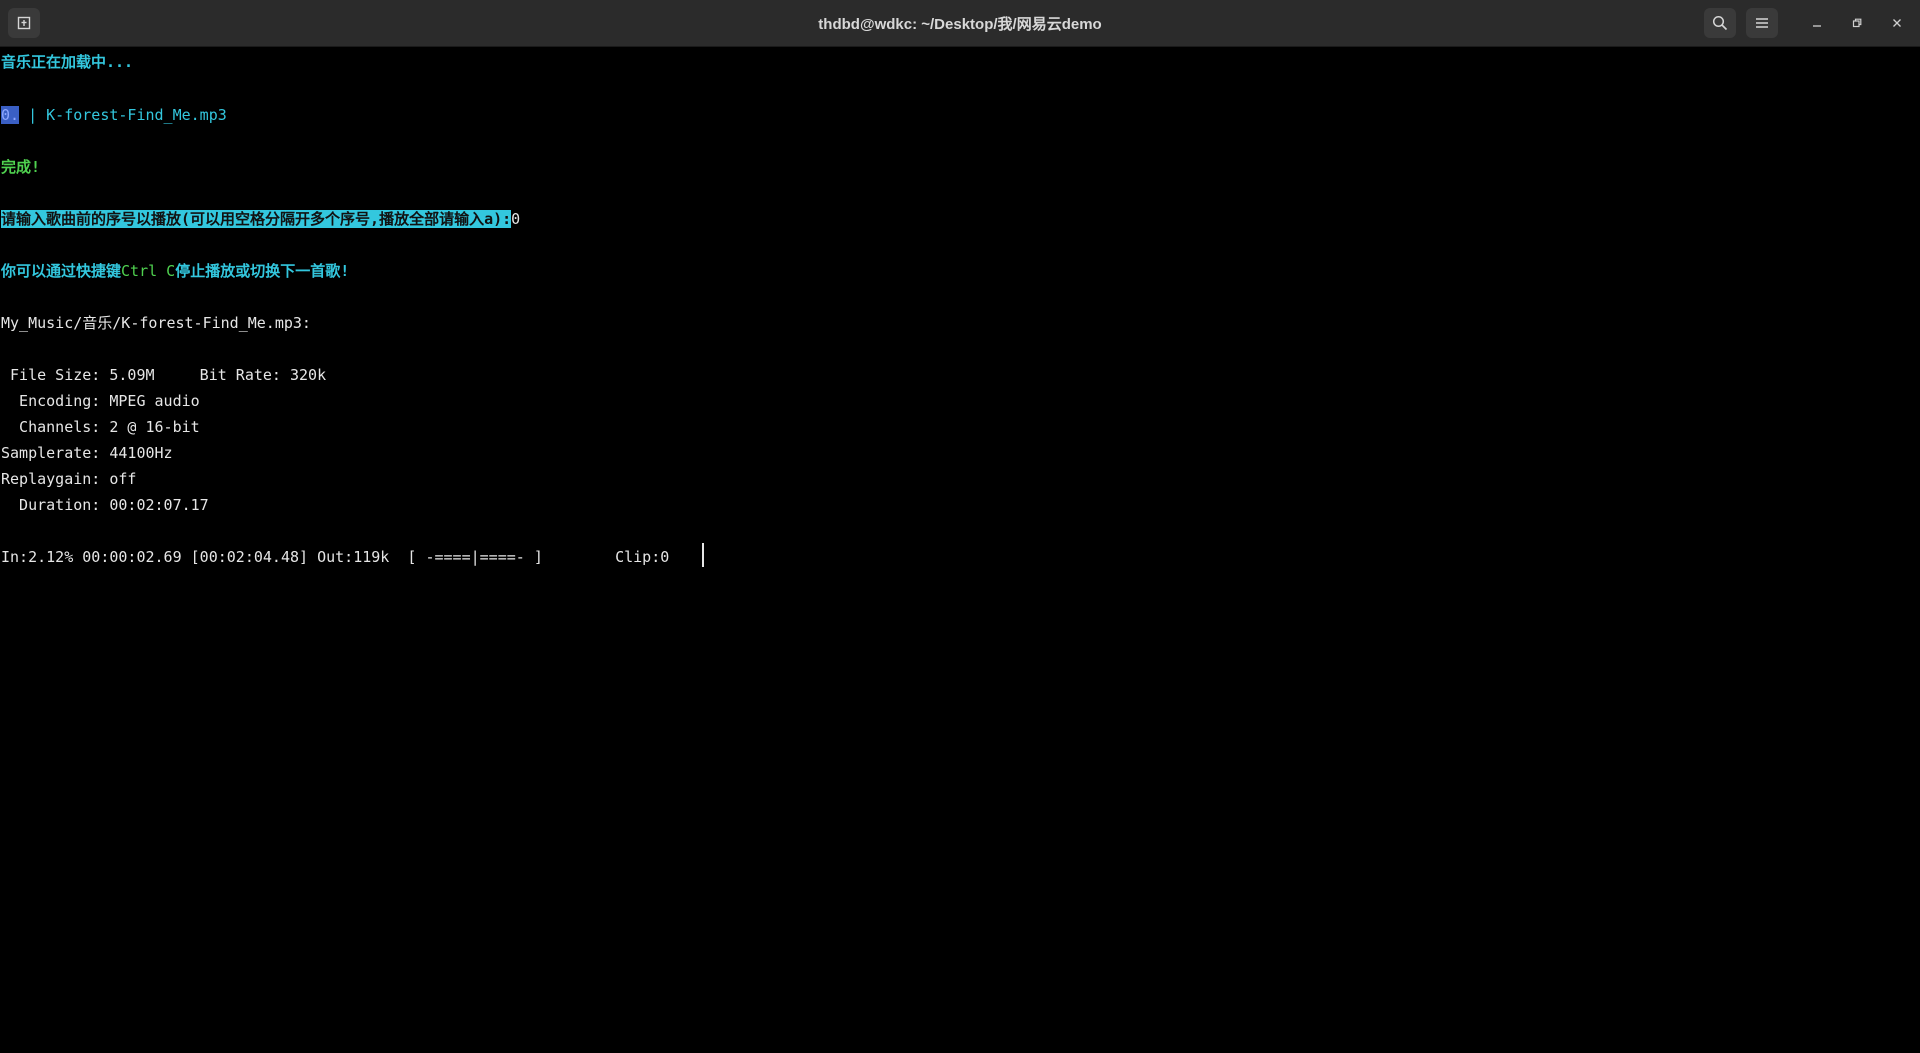 This screenshot has width=1920, height=1053. I want to click on close-icon, so click(1897, 23).